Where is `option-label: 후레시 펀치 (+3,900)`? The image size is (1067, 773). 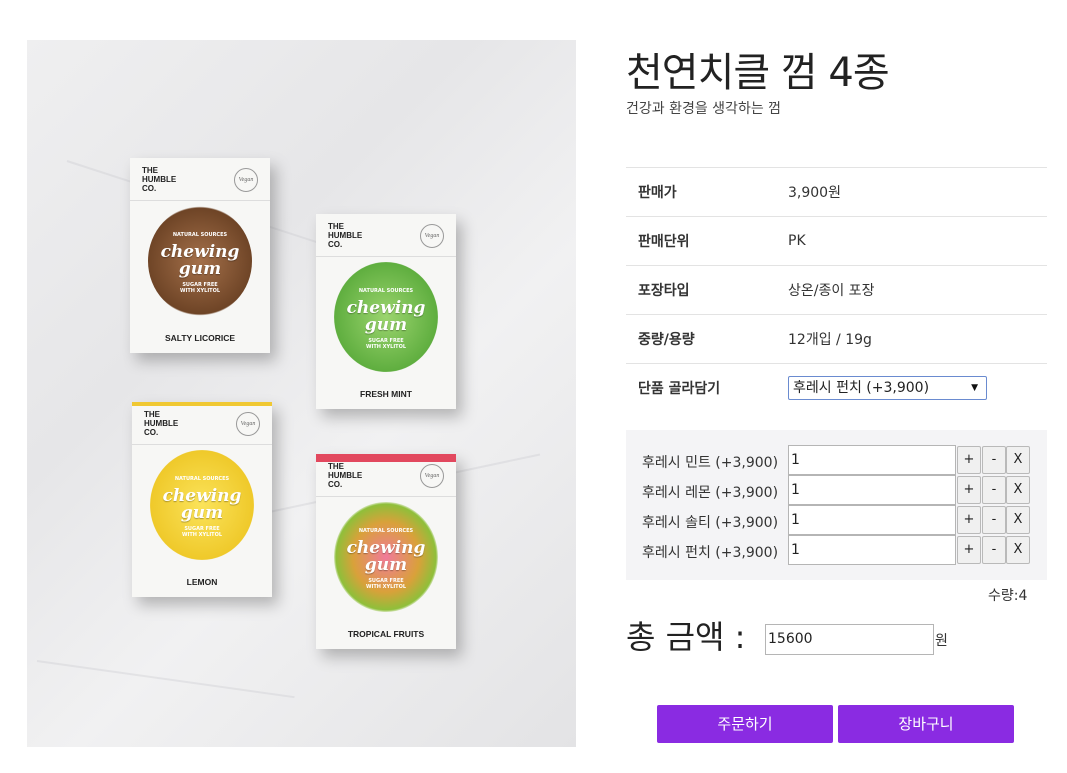
option-label: 후레시 펀치 (+3,900) is located at coordinates (710, 553).